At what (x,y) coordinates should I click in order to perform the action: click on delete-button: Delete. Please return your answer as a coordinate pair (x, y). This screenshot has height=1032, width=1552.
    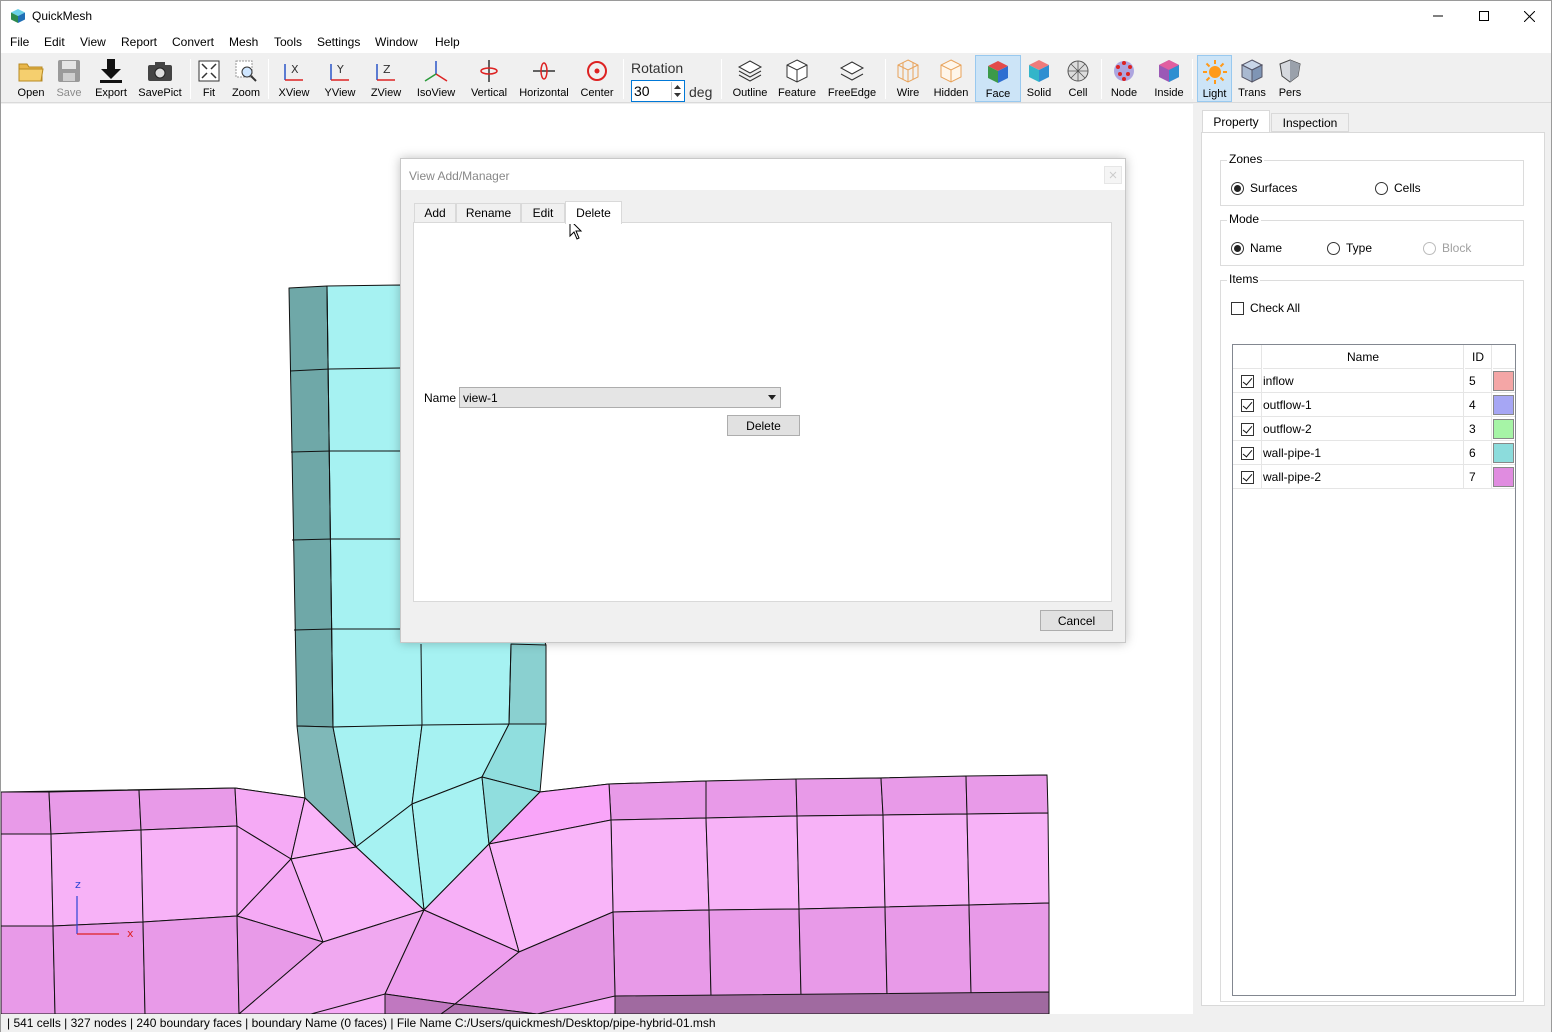
    Looking at the image, I should click on (763, 425).